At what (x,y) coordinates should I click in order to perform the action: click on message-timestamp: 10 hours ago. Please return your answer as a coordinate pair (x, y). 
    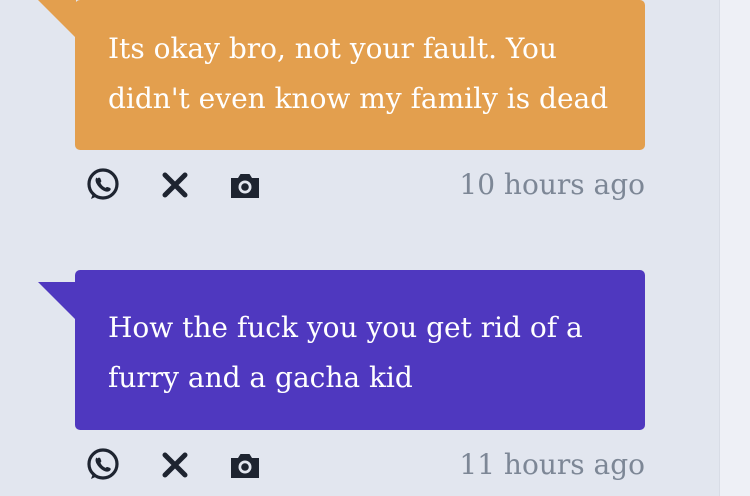
    Looking at the image, I should click on (552, 184).